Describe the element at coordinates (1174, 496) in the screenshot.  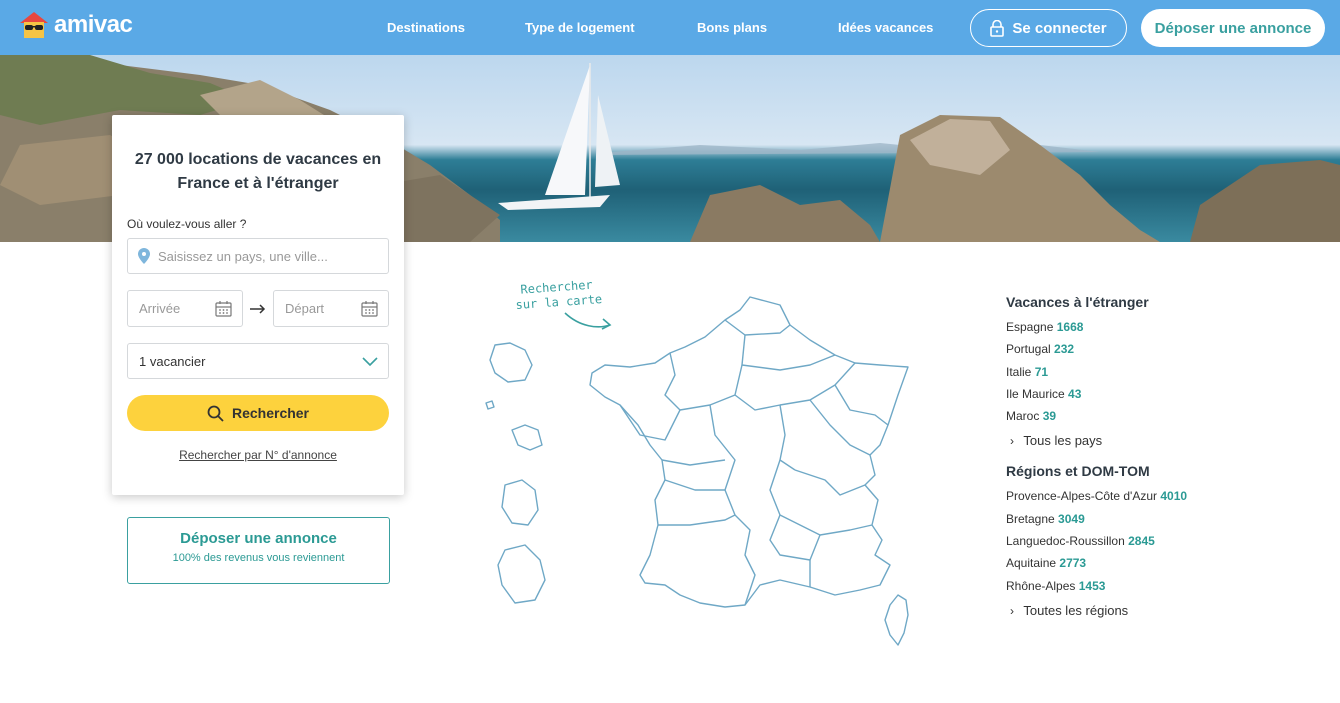
I see `listing-count: 4010` at that location.